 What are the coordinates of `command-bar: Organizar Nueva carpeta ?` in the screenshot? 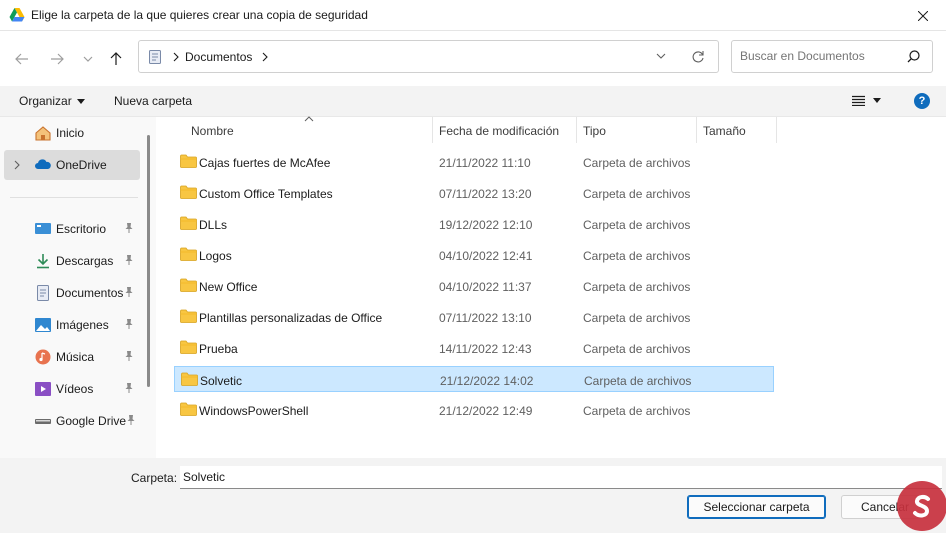 It's located at (473, 101).